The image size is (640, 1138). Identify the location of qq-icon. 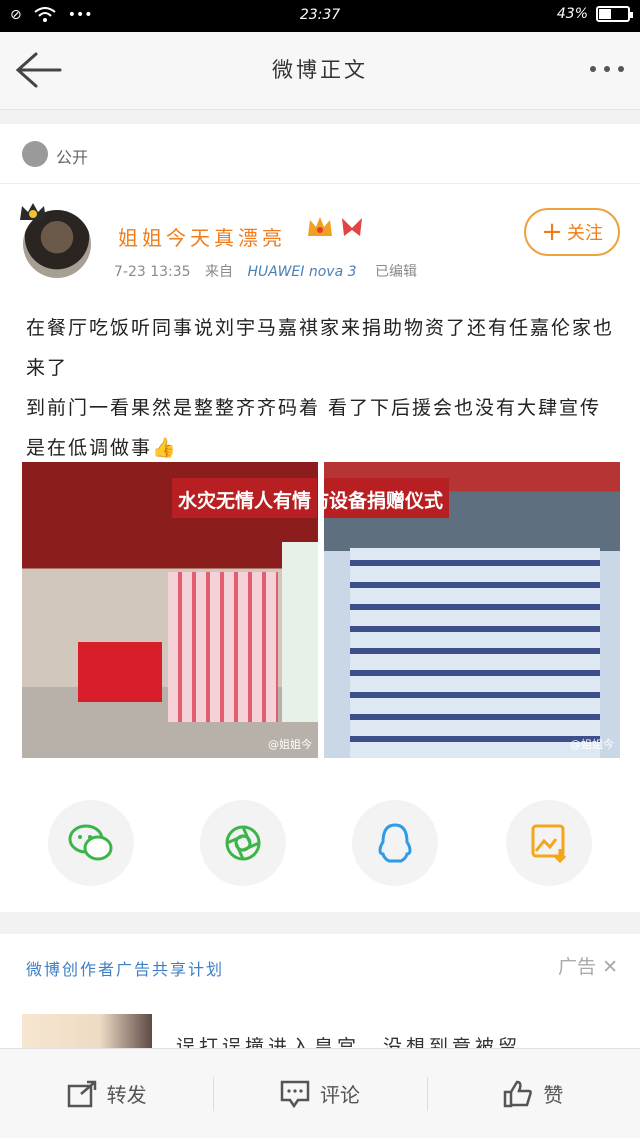
(395, 843).